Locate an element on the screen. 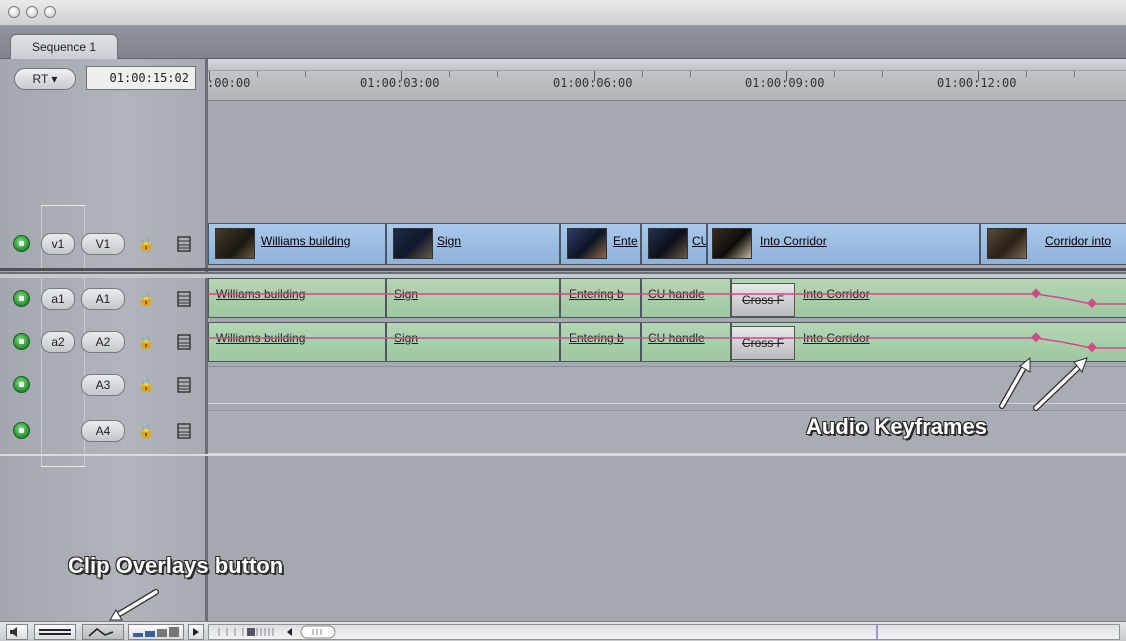 This screenshot has height=641, width=1126. clip-overlays-annotation: Clip Overlays button is located at coordinates (176, 565).